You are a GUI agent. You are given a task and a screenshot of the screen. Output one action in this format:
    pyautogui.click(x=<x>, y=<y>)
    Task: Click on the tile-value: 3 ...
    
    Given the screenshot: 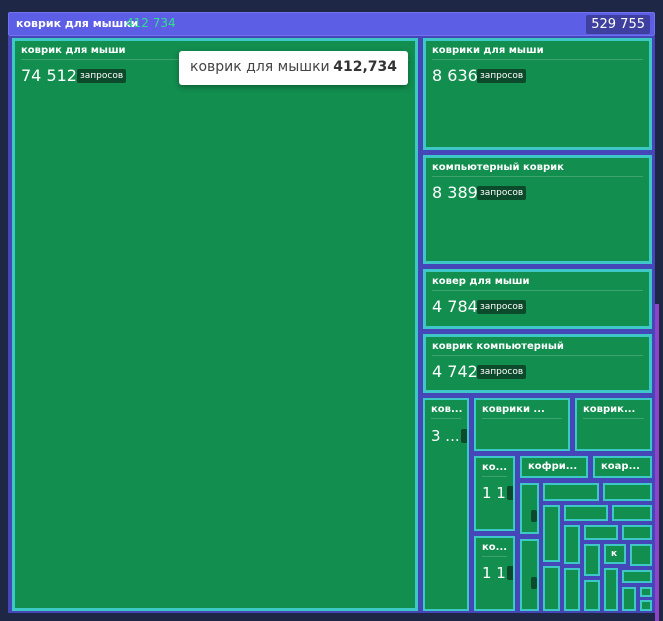 What is the action you would take?
    pyautogui.click(x=445, y=436)
    